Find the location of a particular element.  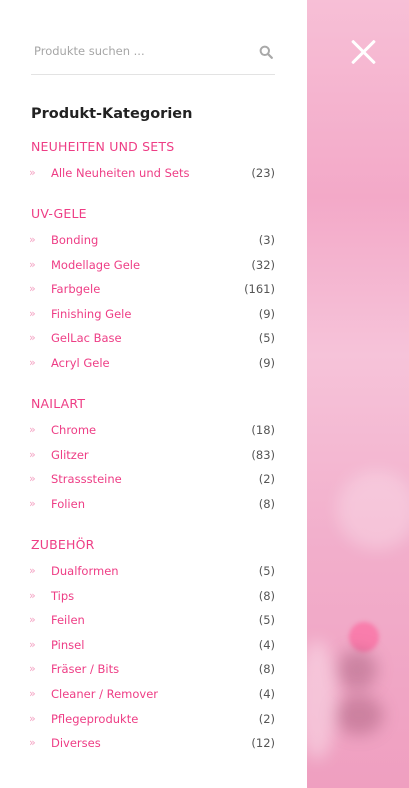

category-item-label: Cleaner / Remover is located at coordinates (104, 694).